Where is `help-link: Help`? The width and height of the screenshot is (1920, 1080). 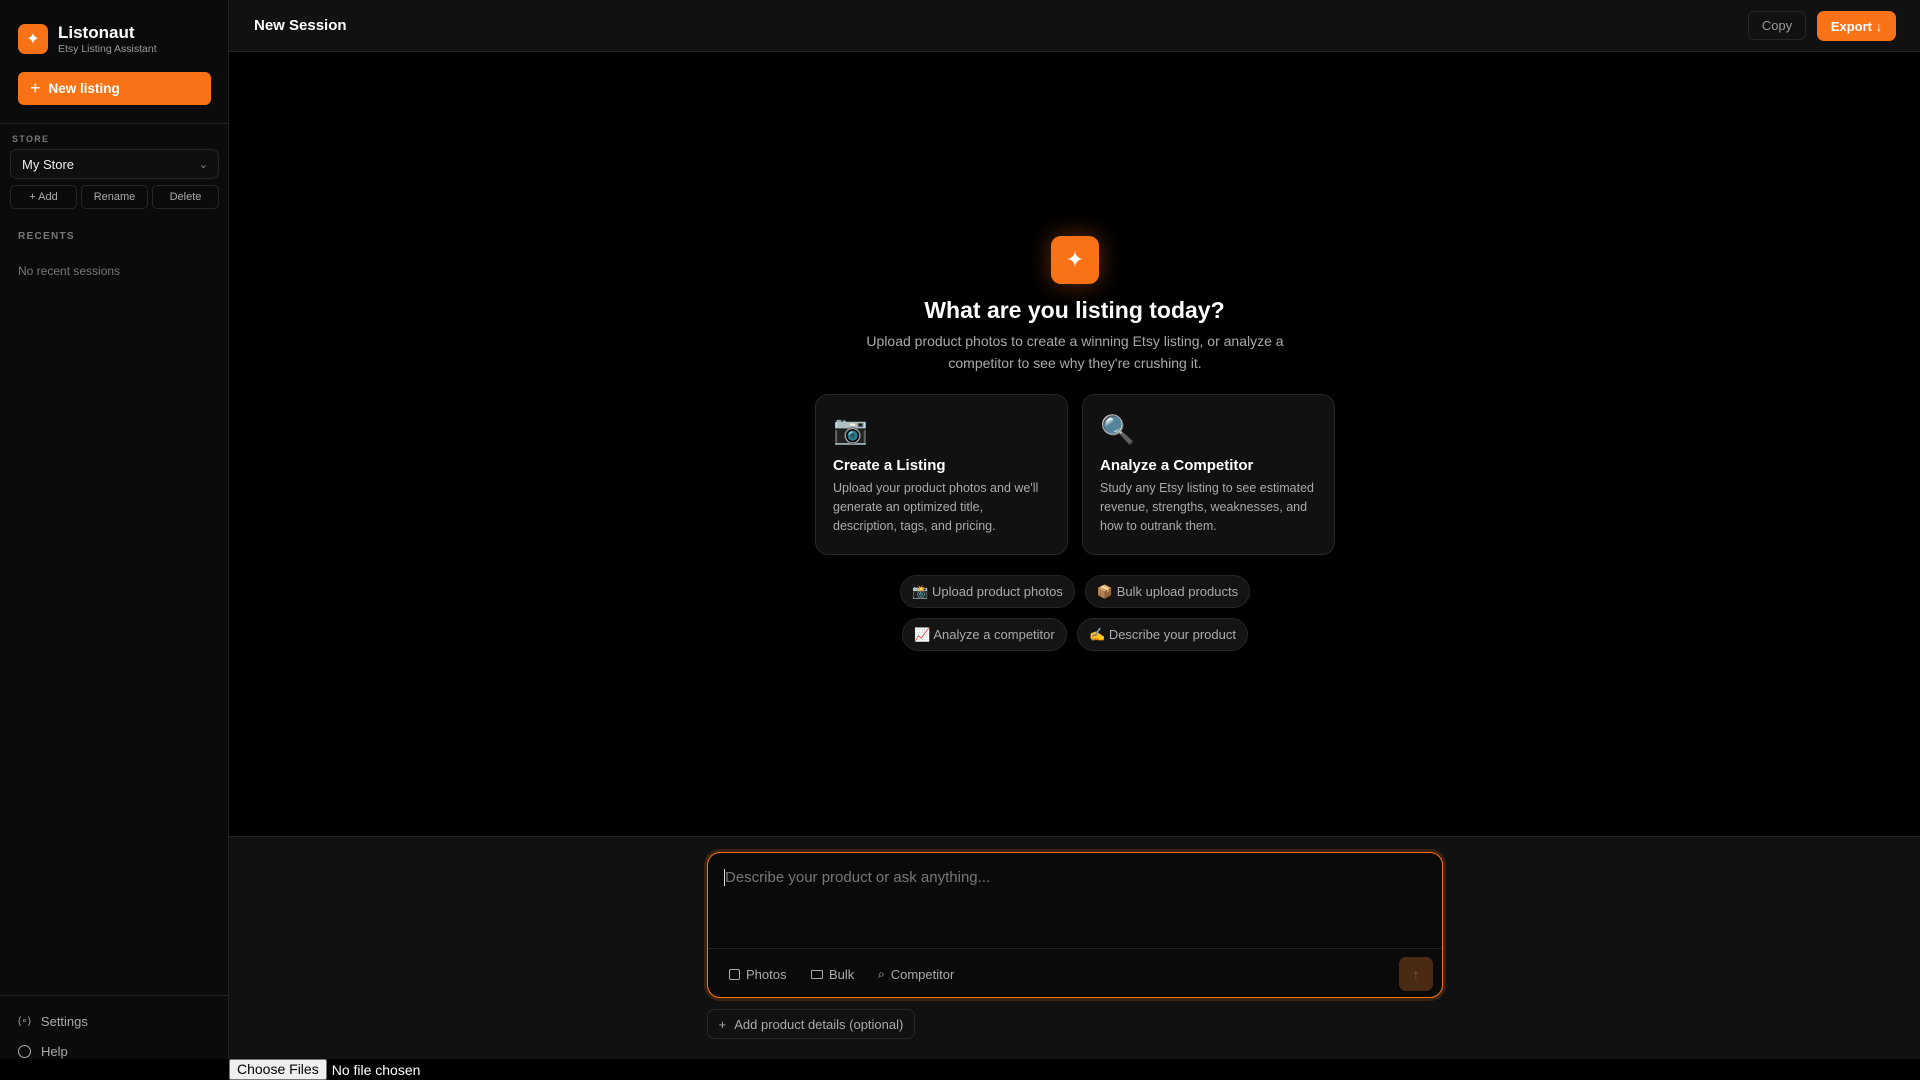
help-link: Help is located at coordinates (43, 1051).